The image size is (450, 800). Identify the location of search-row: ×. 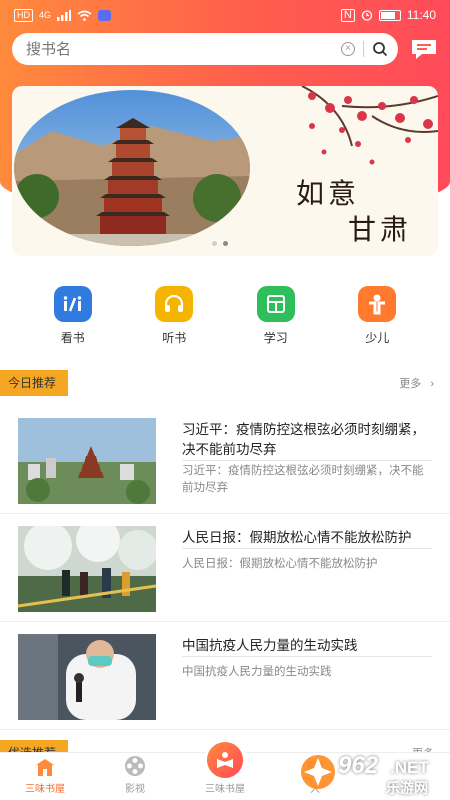
(226, 49).